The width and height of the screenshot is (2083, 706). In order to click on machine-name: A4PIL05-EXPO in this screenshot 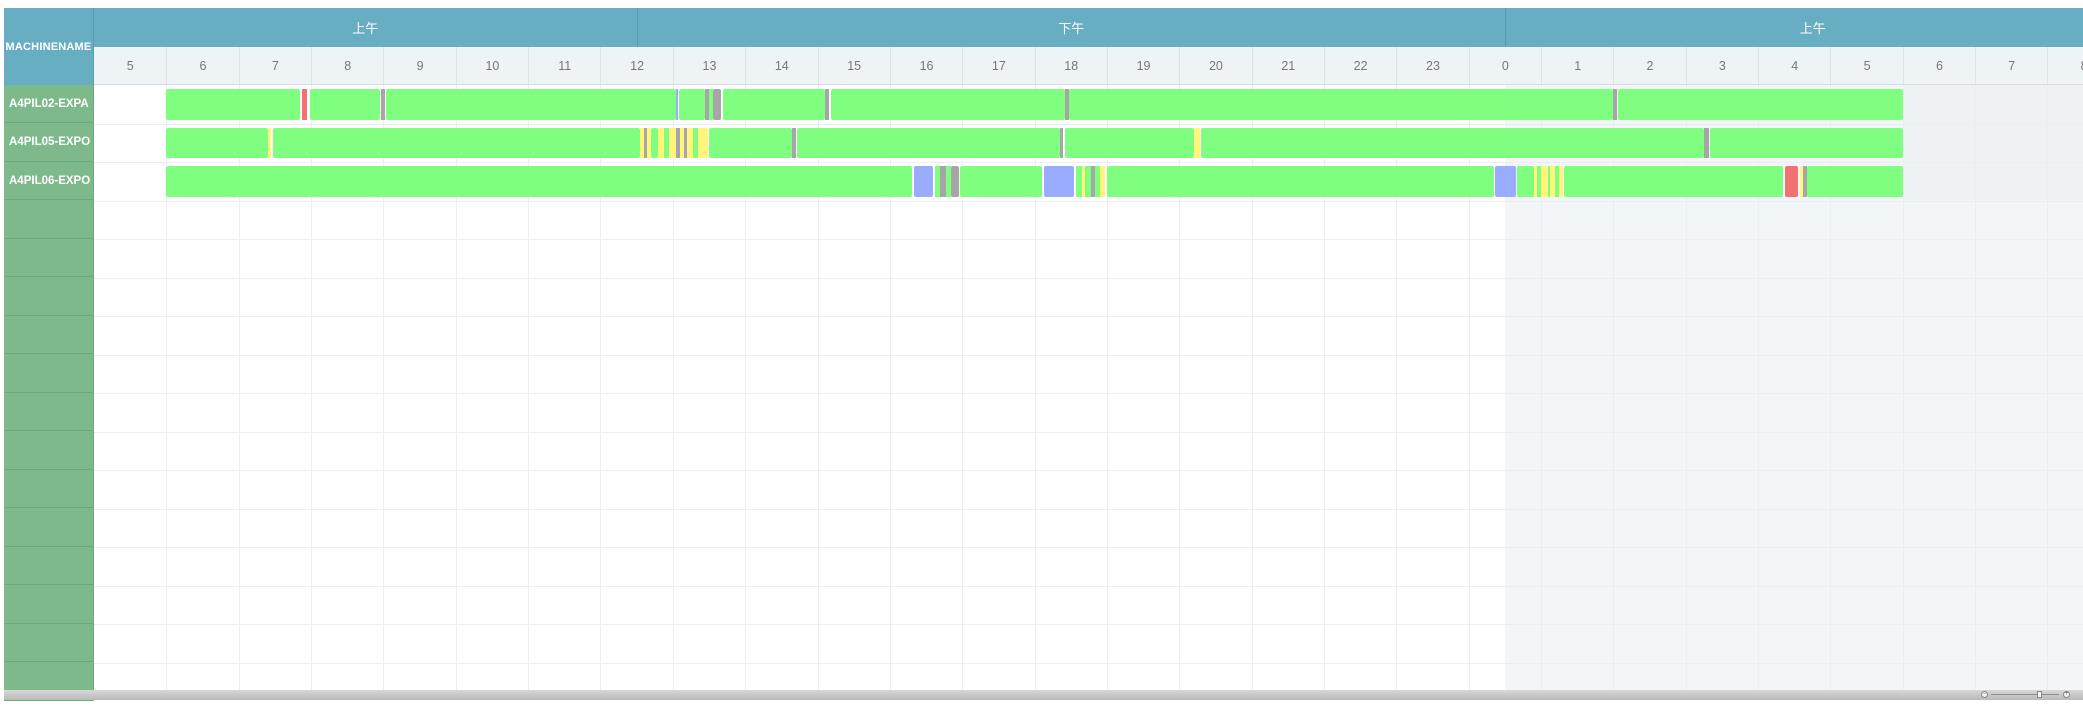, I will do `click(49, 143)`.